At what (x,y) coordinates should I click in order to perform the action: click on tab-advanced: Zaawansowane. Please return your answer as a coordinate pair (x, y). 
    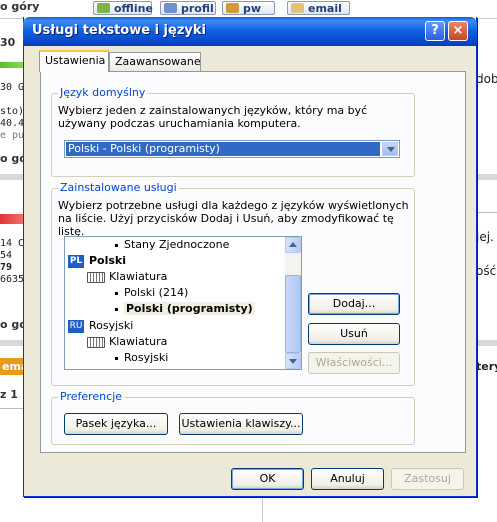
    Looking at the image, I should click on (155, 61).